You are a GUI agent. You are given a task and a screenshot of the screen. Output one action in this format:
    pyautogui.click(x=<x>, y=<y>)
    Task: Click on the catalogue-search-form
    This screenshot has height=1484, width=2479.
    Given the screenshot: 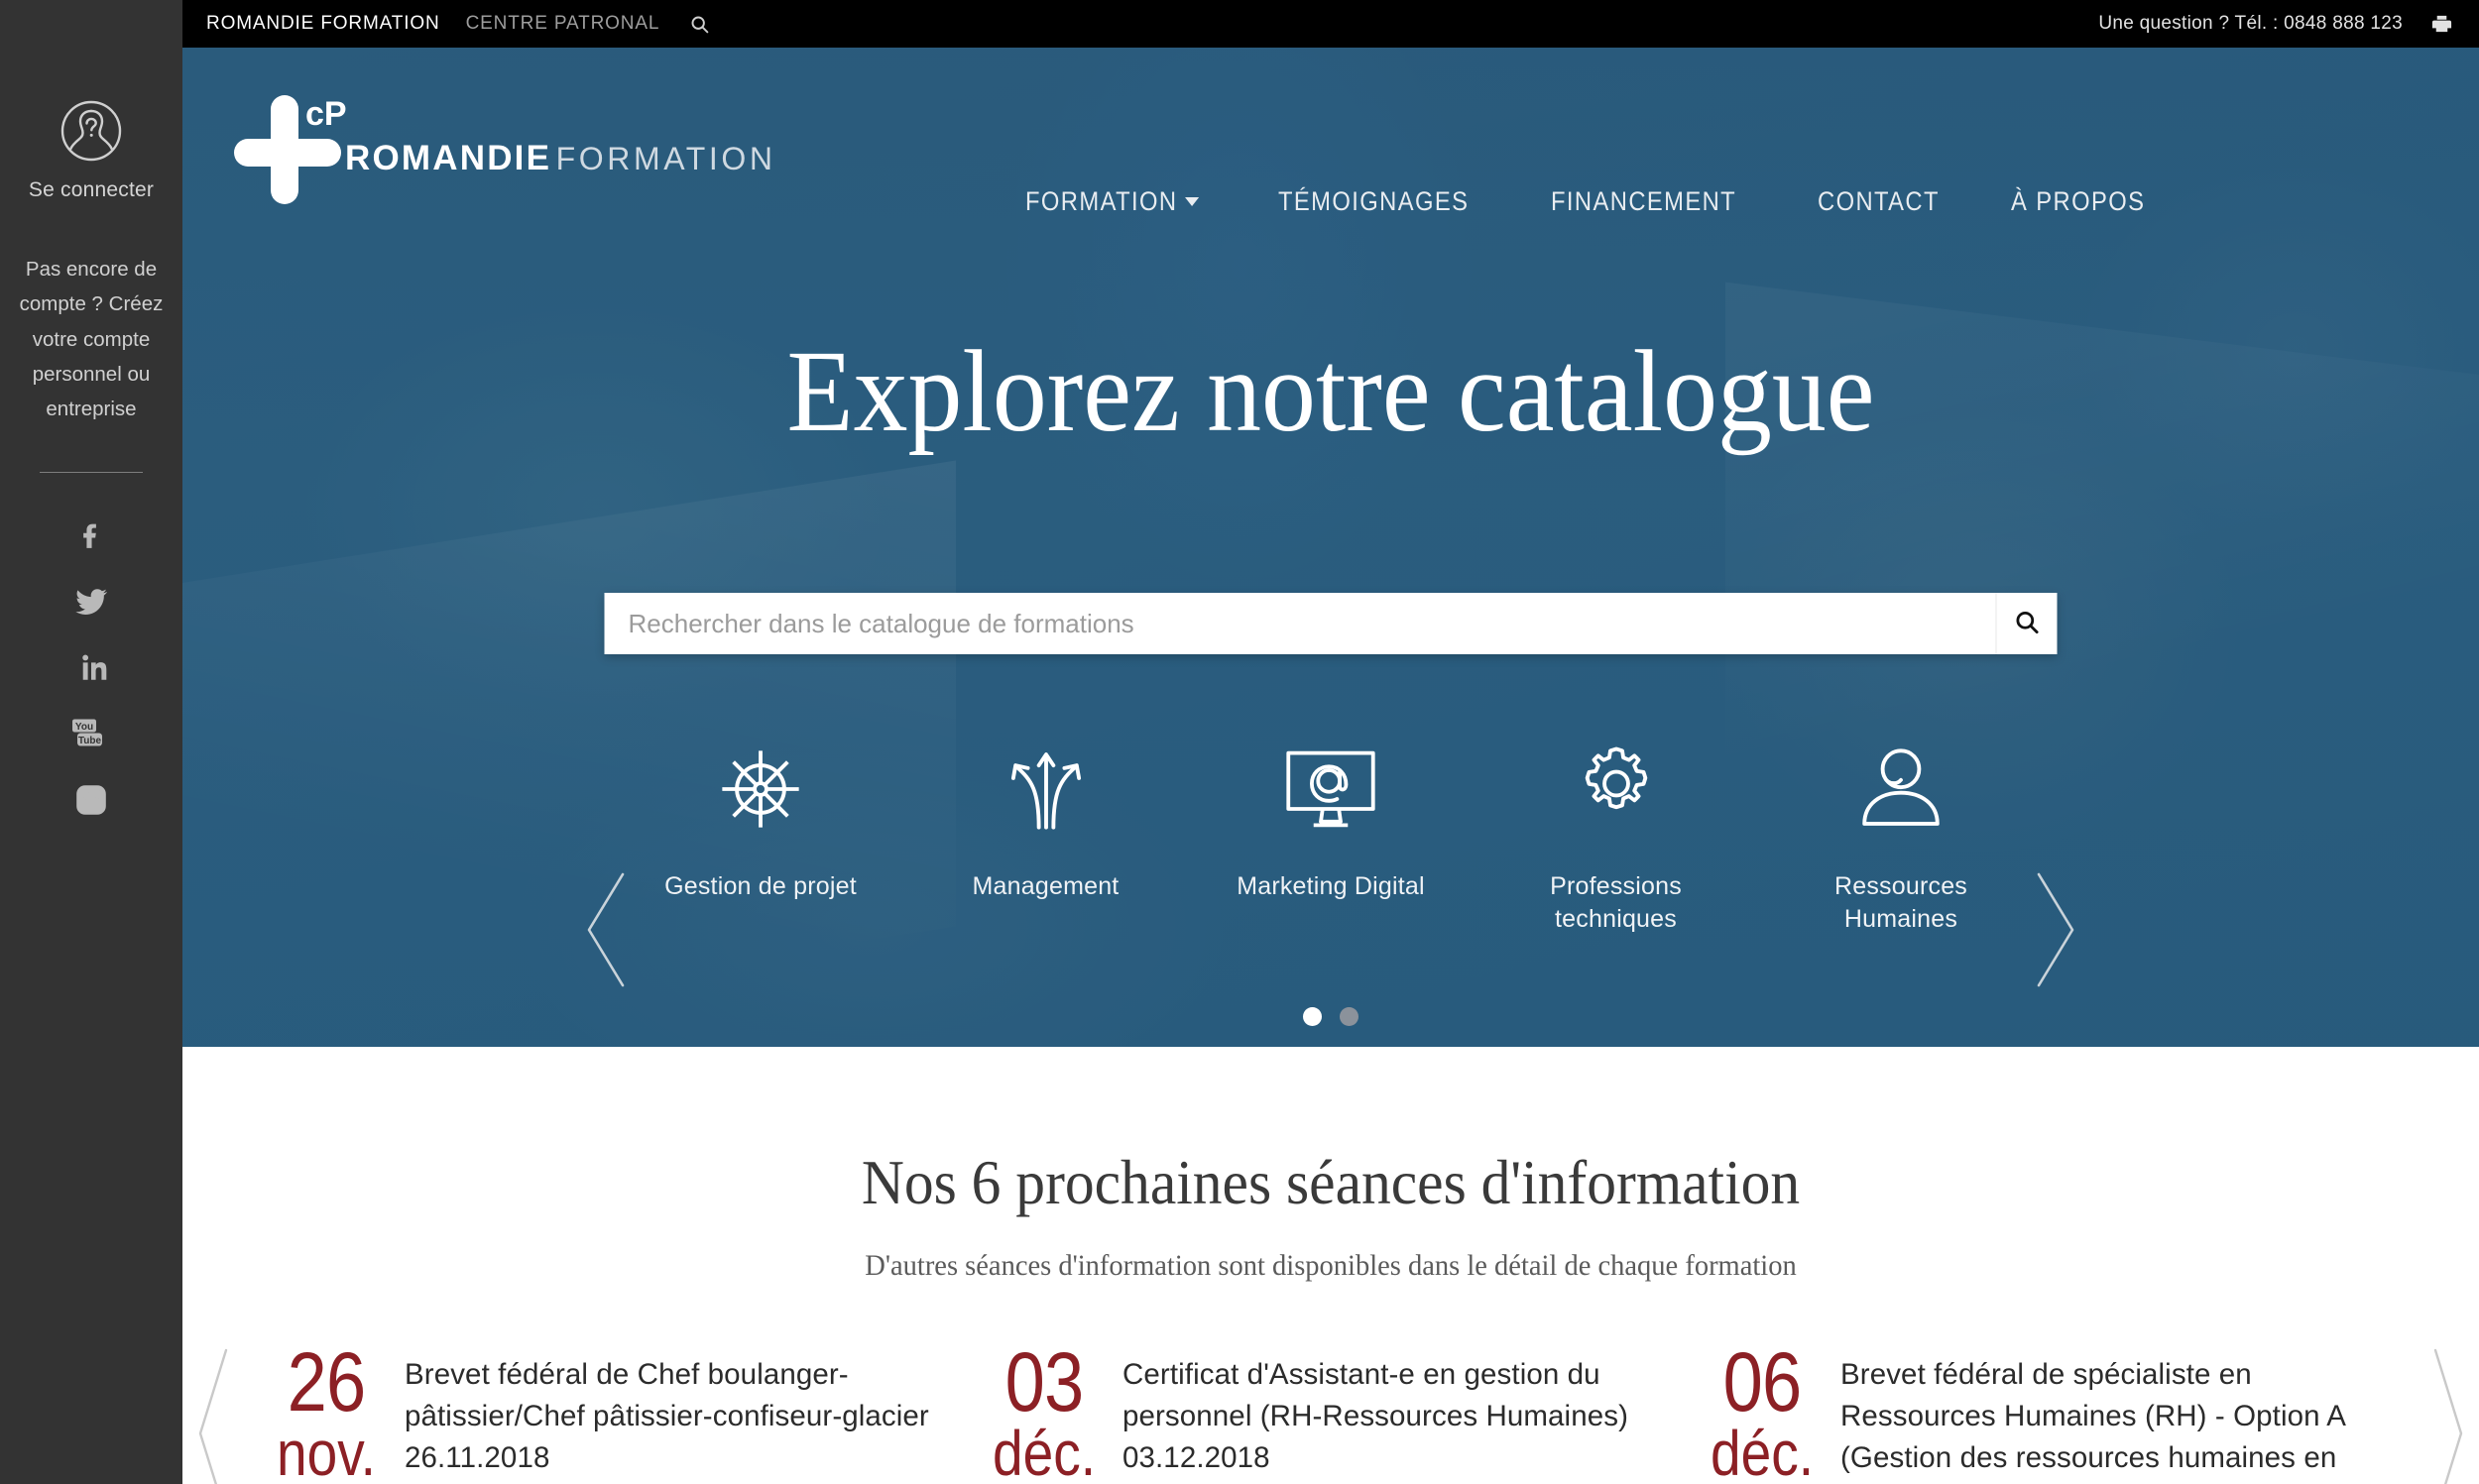 What is the action you would take?
    pyautogui.click(x=1331, y=623)
    